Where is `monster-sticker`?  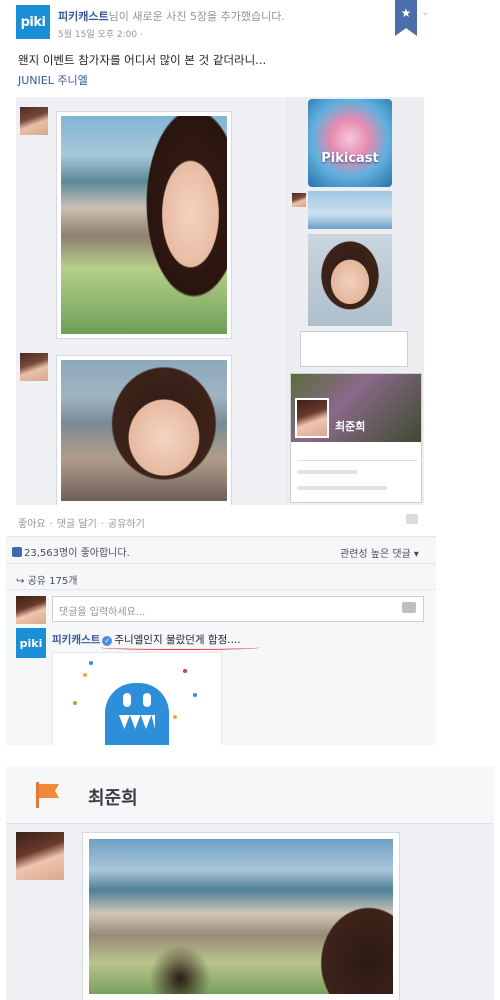 monster-sticker is located at coordinates (137, 698).